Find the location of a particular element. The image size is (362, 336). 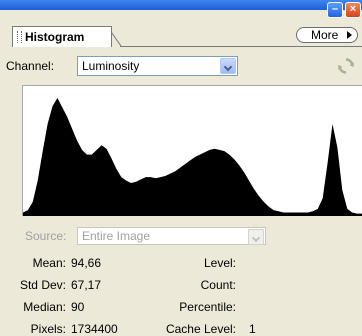

channel-value: Luminosity is located at coordinates (111, 66).